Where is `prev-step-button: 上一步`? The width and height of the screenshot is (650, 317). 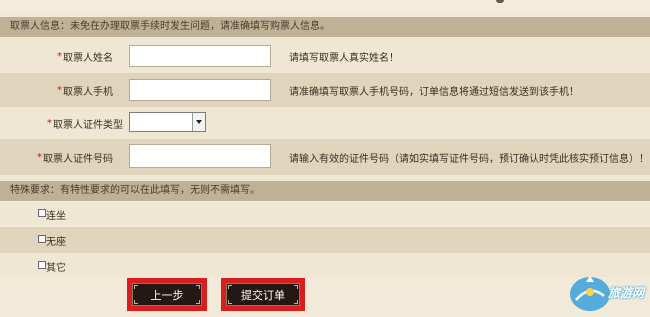
prev-step-button: 上一步 is located at coordinates (167, 294).